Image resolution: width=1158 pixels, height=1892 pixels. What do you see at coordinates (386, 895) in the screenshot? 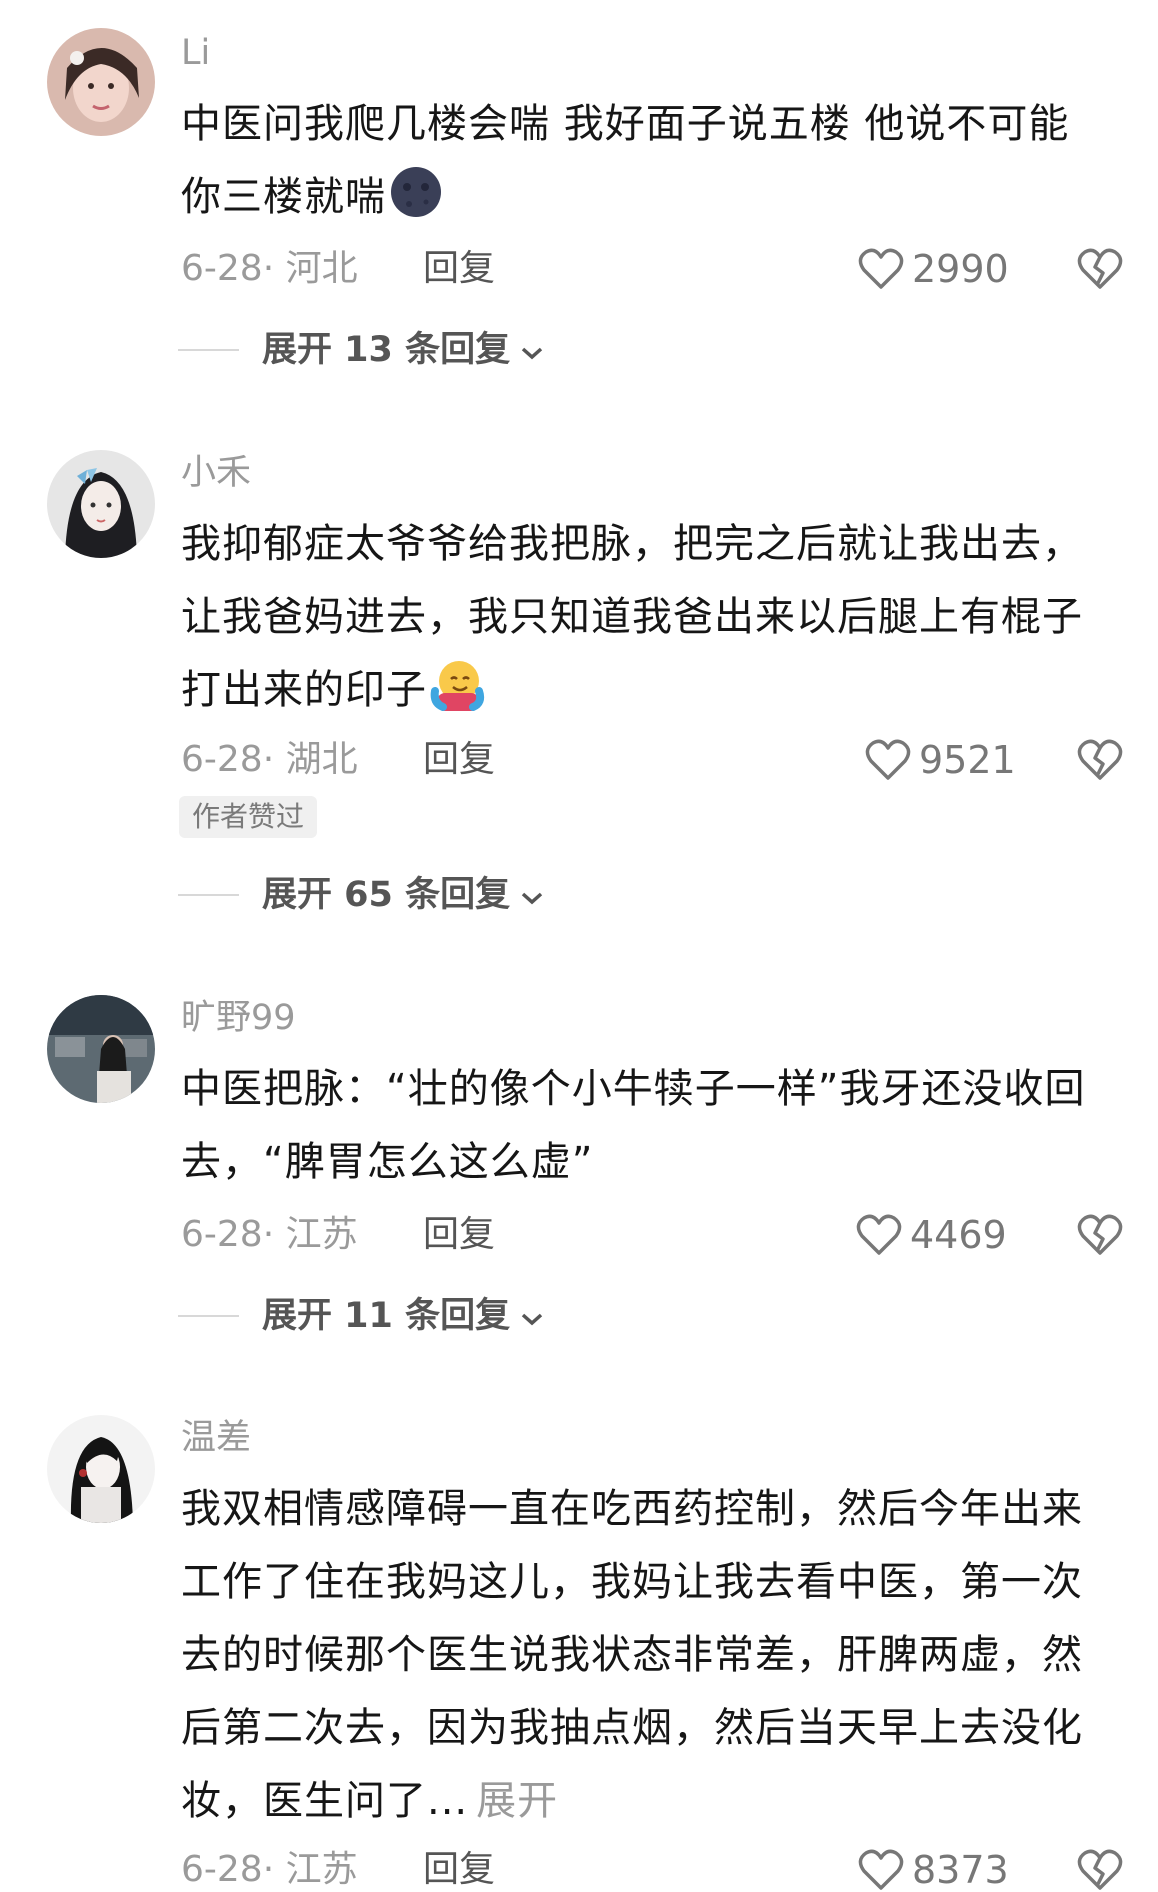
I see `expand-replies-label: 展开 65 条回复` at bounding box center [386, 895].